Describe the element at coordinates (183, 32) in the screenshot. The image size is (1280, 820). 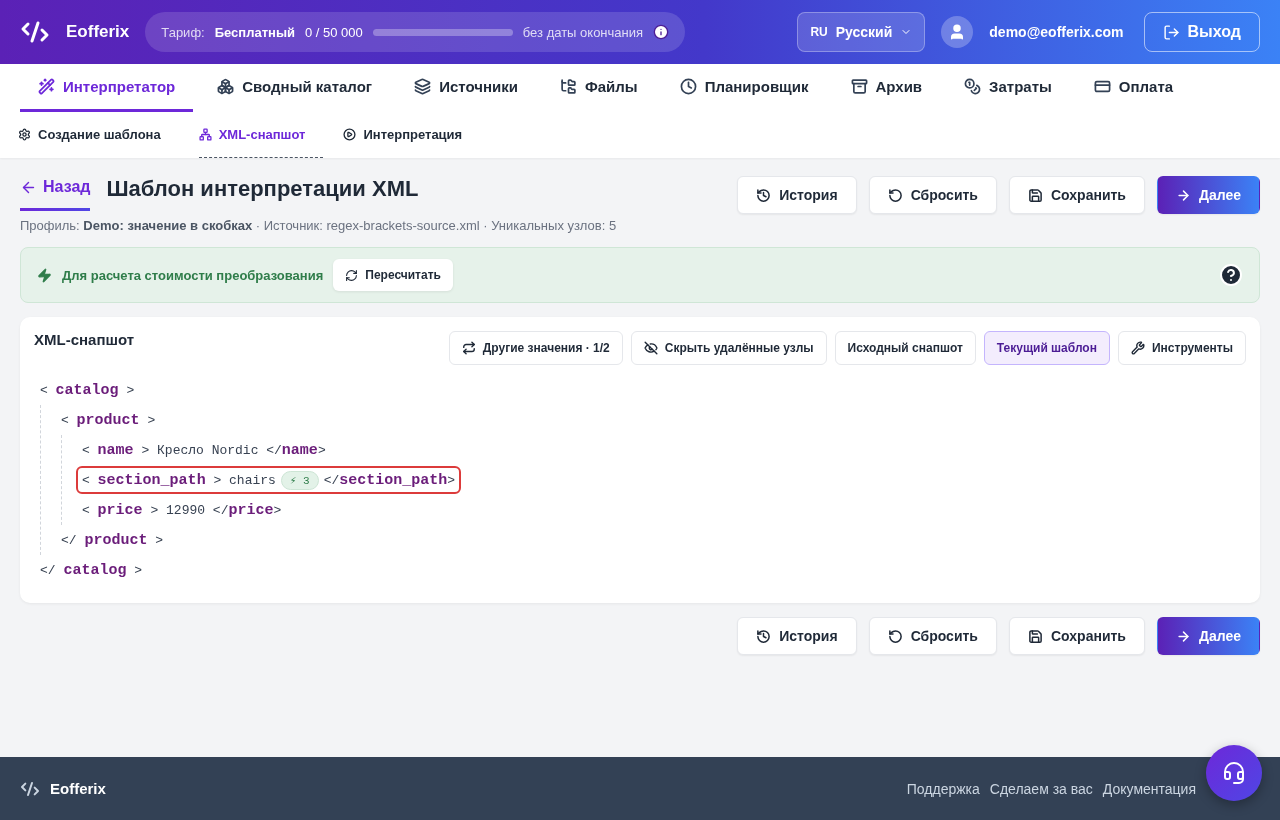
I see `plan-label: Тариф:` at that location.